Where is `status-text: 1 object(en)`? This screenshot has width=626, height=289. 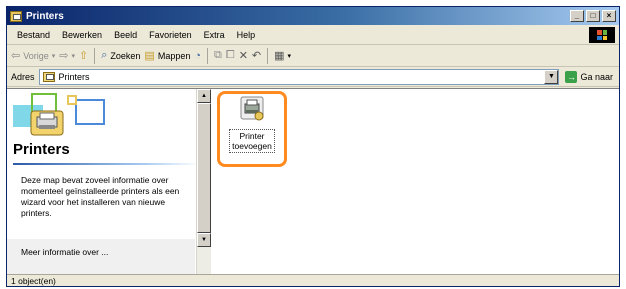
status-text: 1 object(en) is located at coordinates (33, 281).